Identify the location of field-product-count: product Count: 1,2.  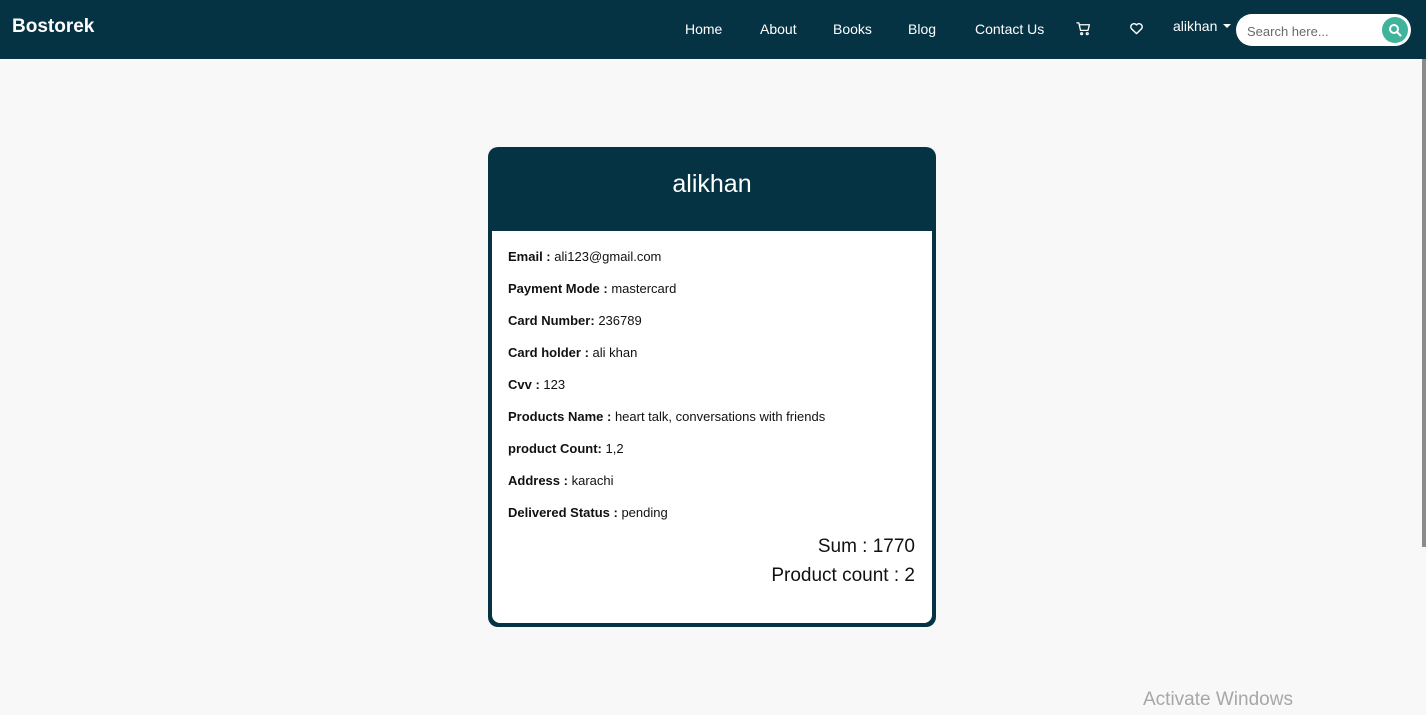
(566, 448).